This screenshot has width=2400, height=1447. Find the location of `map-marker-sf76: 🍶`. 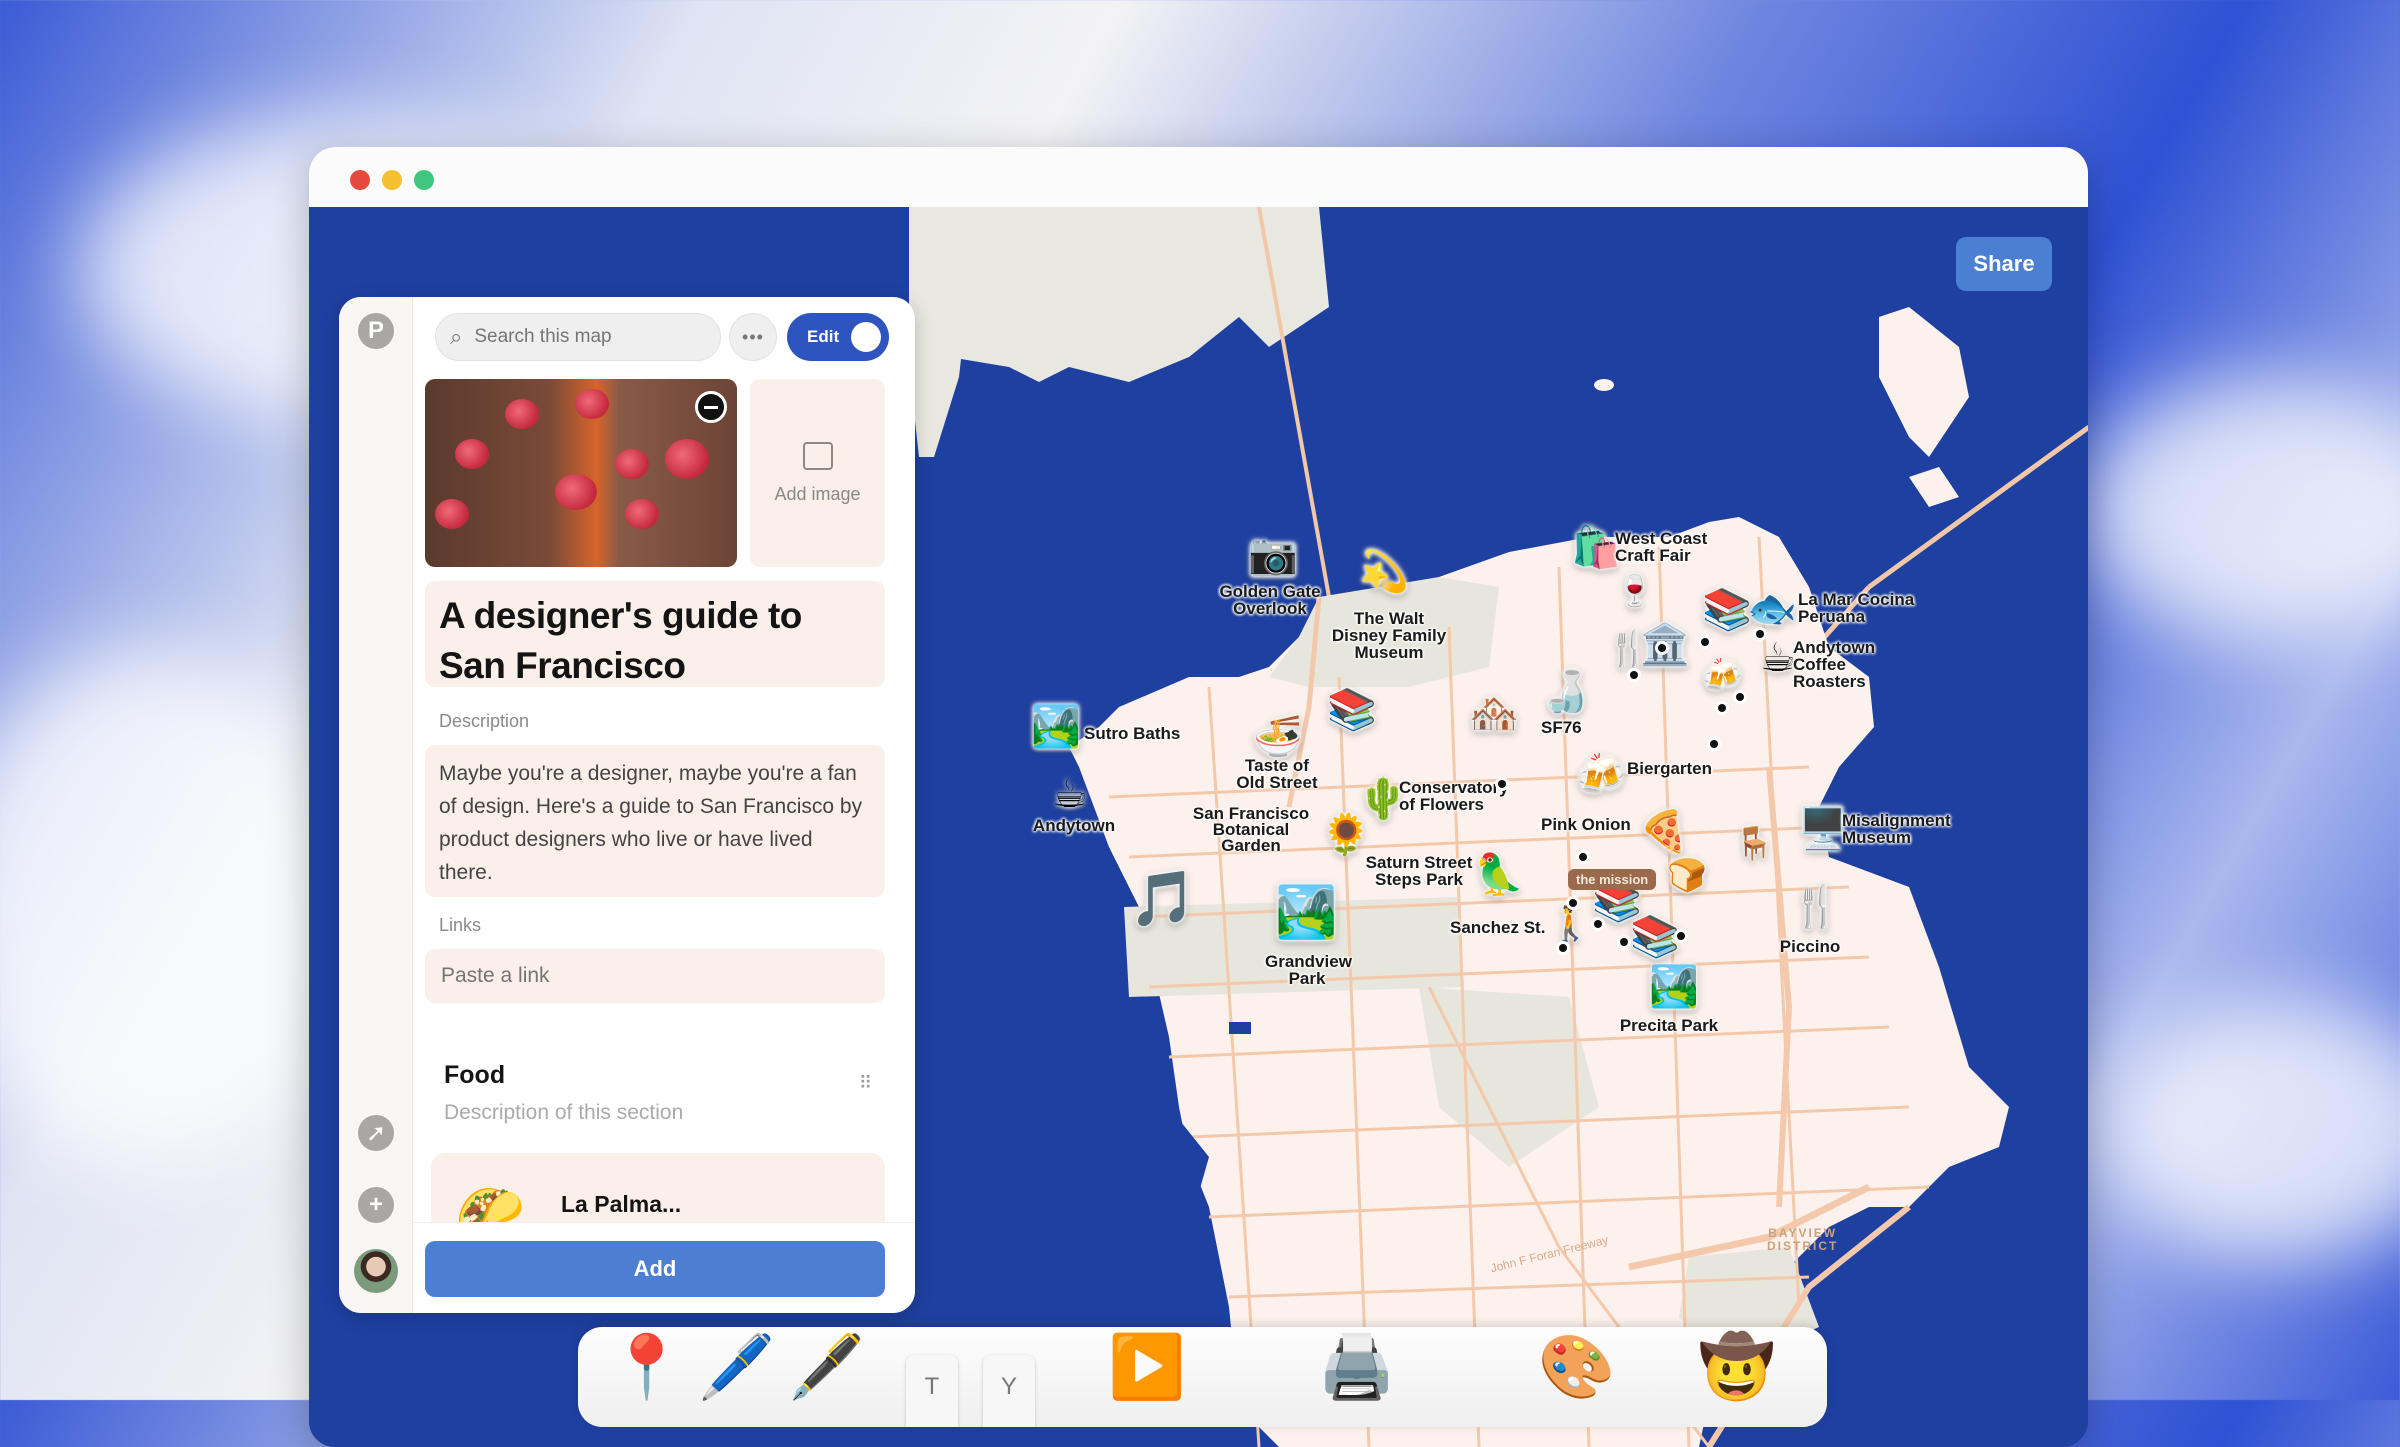

map-marker-sf76: 🍶 is located at coordinates (1566, 692).